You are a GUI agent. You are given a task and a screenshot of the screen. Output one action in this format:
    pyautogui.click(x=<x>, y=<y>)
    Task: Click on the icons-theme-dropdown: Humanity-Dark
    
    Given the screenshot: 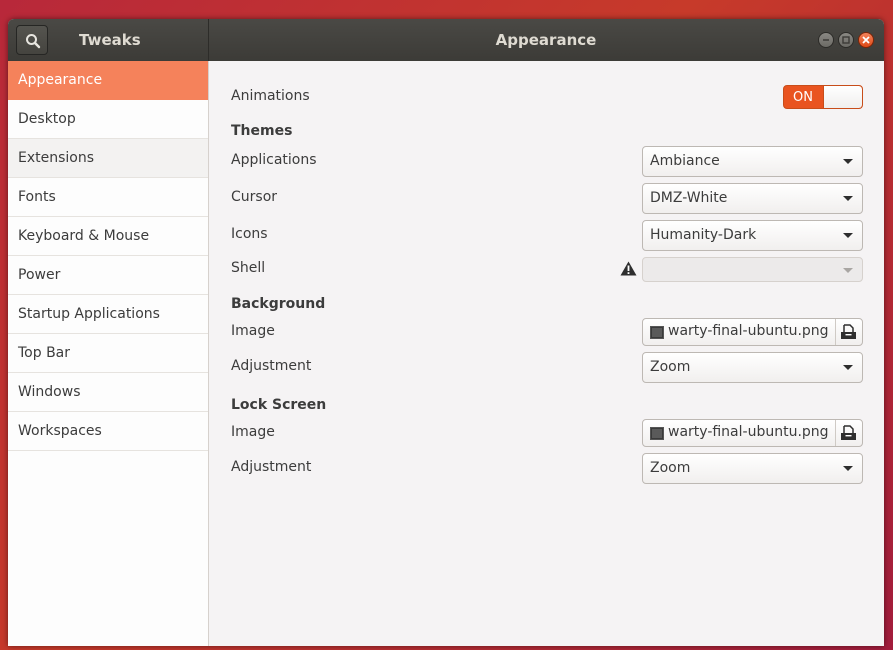 What is the action you would take?
    pyautogui.click(x=752, y=235)
    